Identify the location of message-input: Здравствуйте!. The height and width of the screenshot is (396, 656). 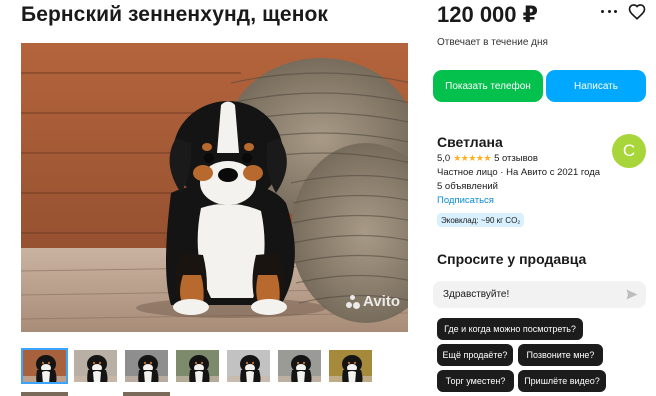
(539, 294).